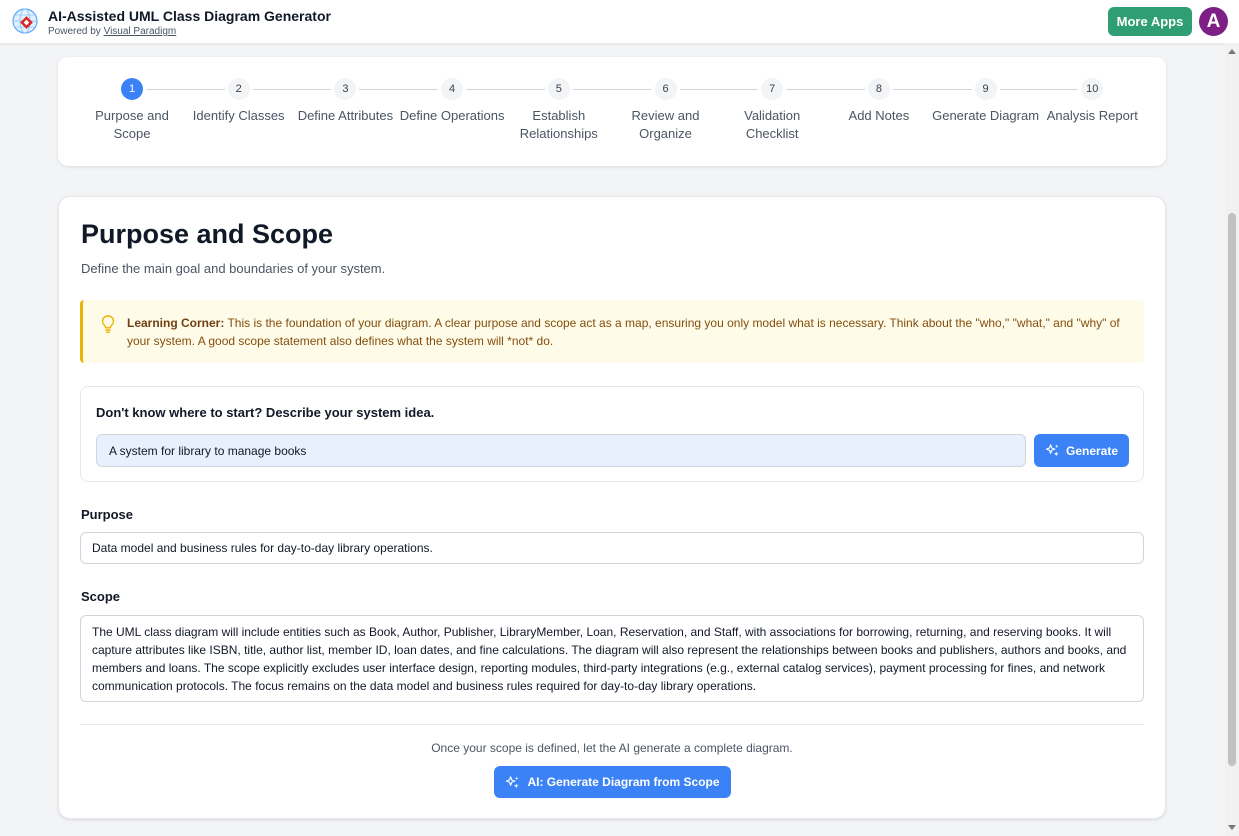 The width and height of the screenshot is (1239, 836). I want to click on step-label: Identify Classes, so click(238, 115).